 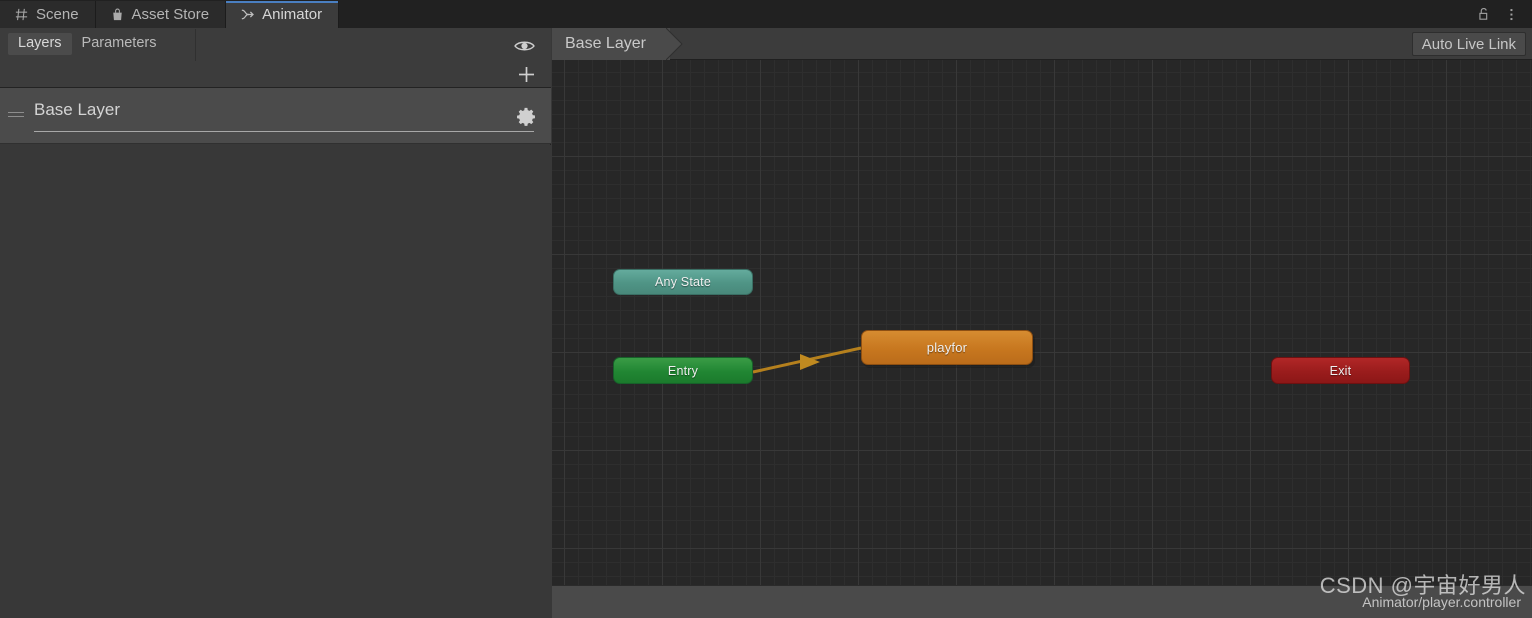 I want to click on state-node-playfor: playfor, so click(x=947, y=347).